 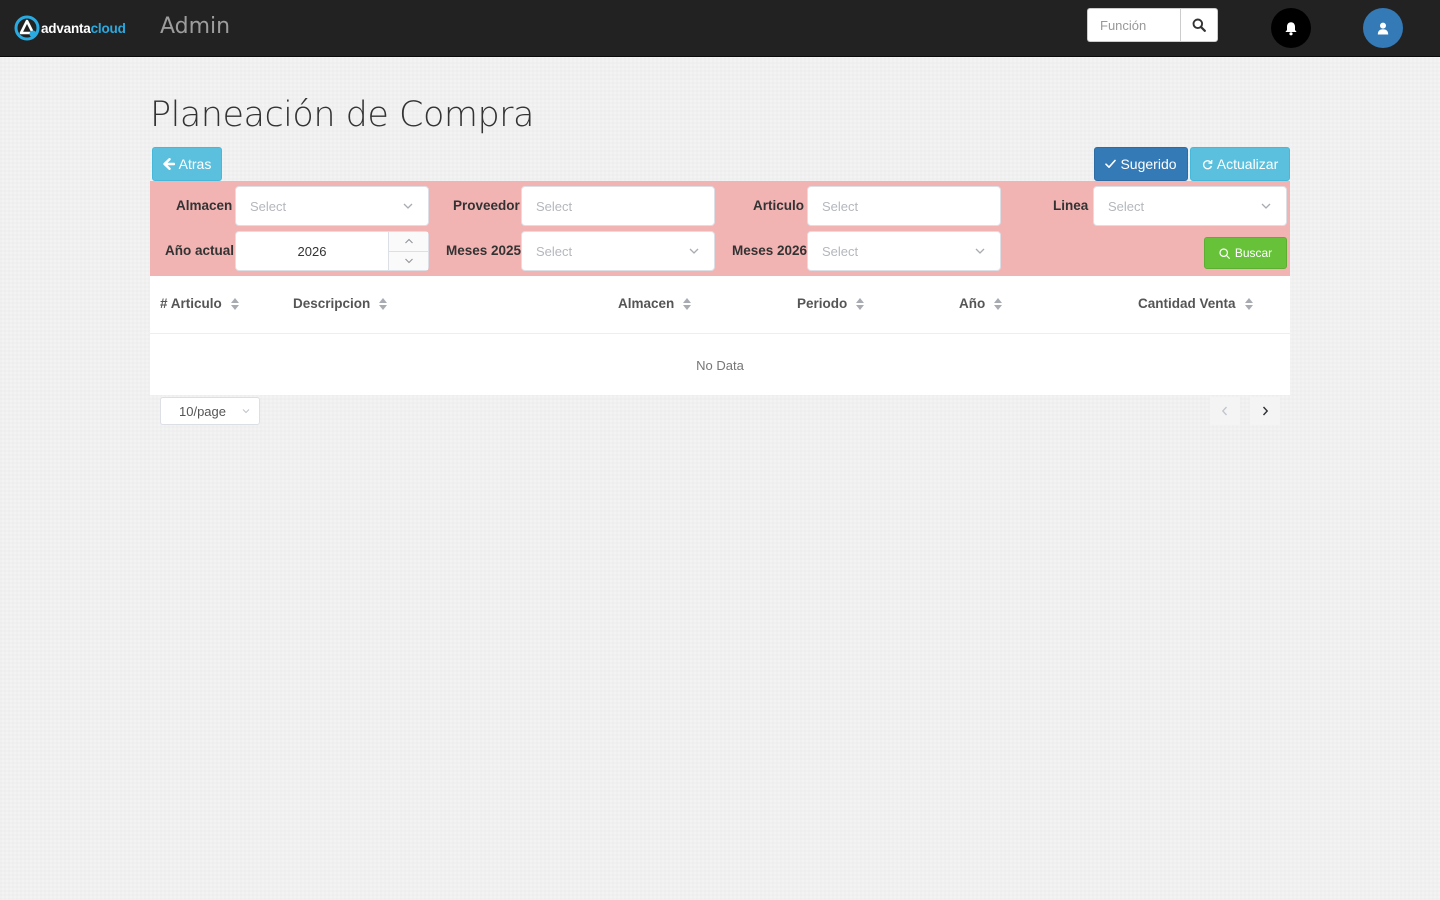 I want to click on function-search-input, so click(x=1133, y=25).